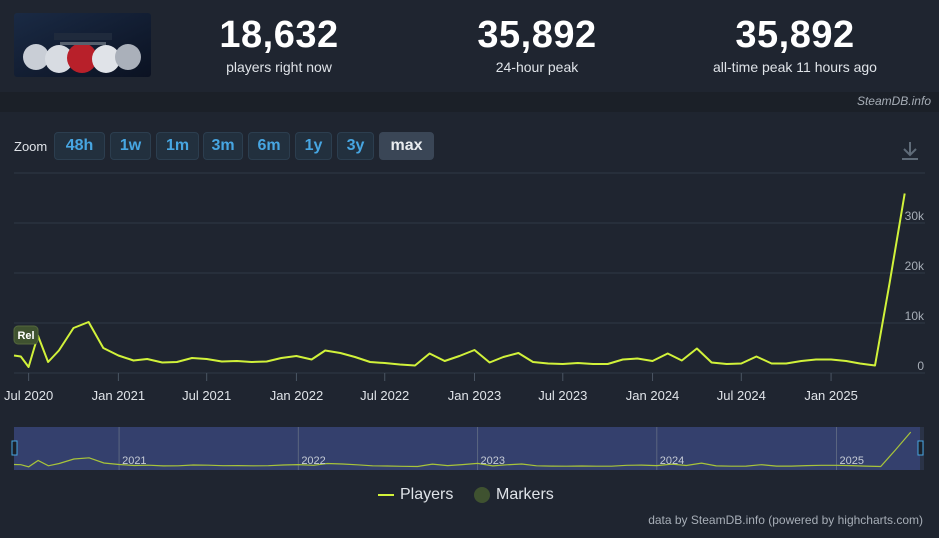  Describe the element at coordinates (279, 67) in the screenshot. I see `current-players-label: players right now` at that location.